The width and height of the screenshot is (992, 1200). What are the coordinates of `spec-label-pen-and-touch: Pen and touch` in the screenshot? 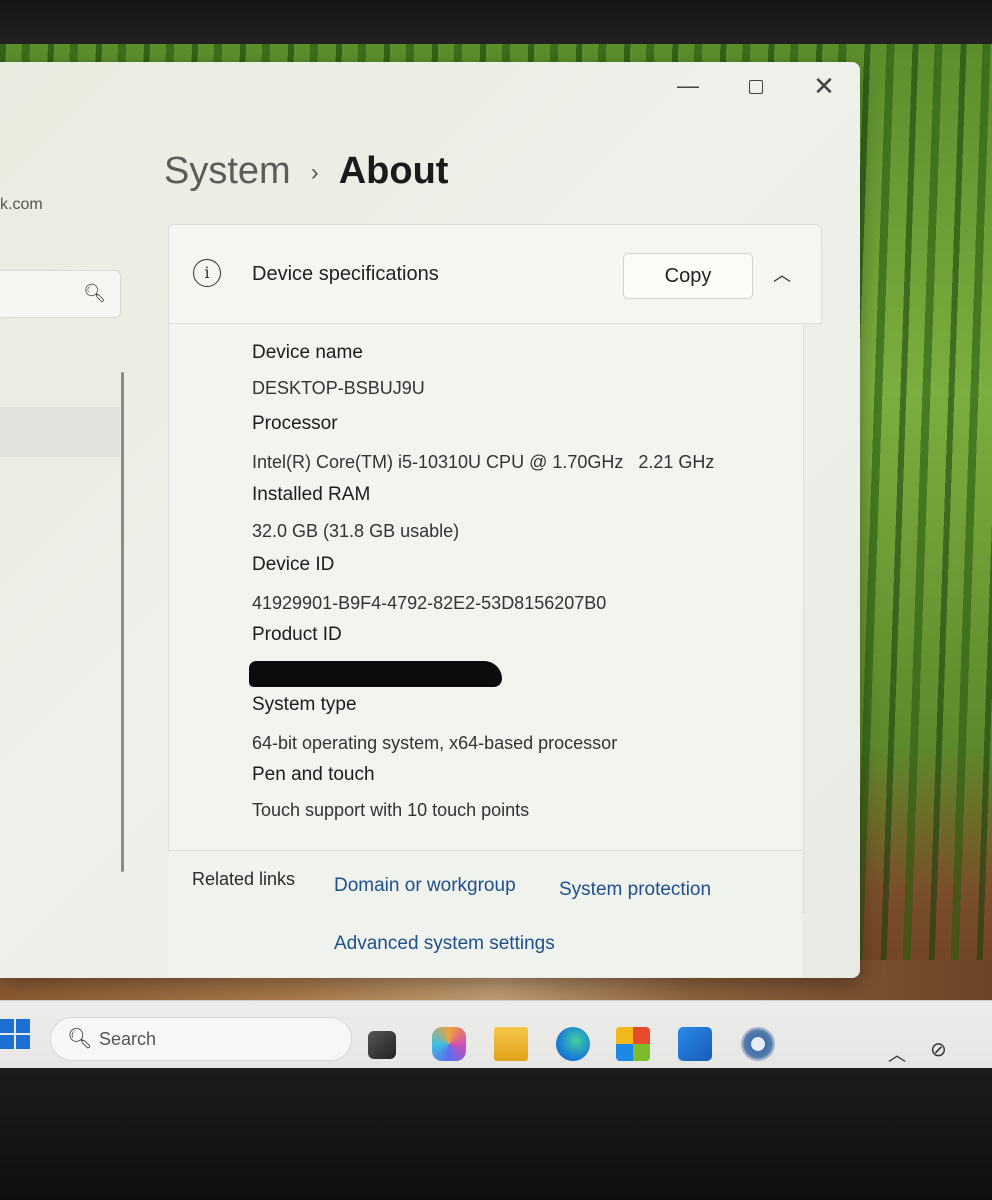 It's located at (313, 774).